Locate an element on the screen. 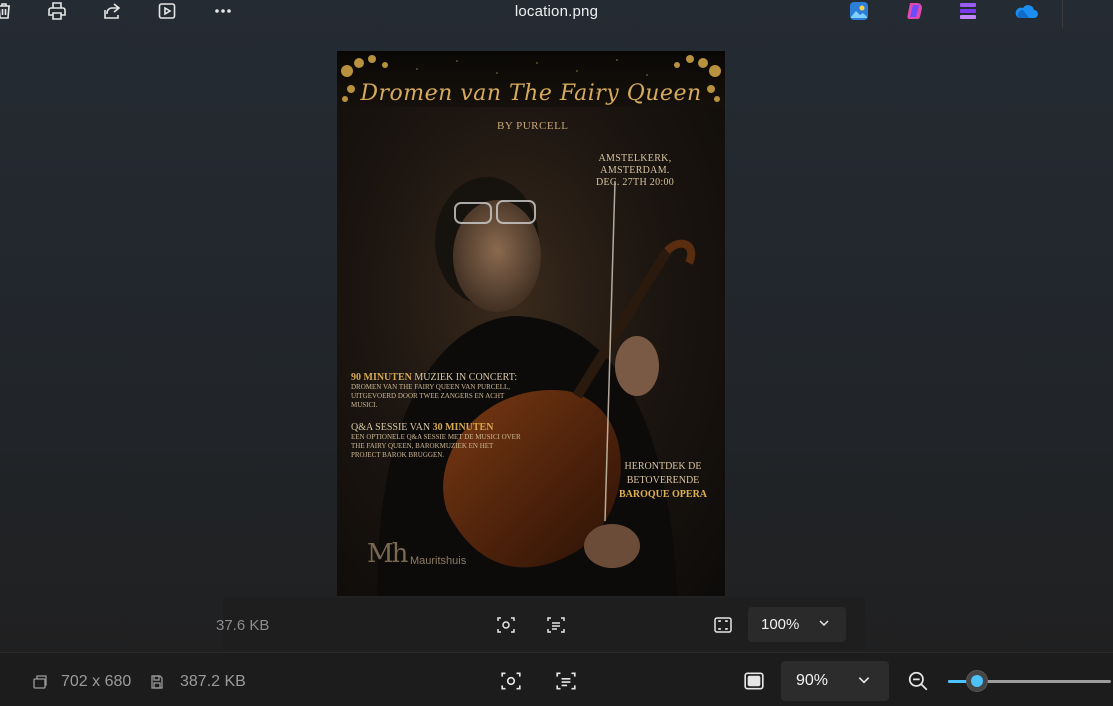 The width and height of the screenshot is (1113, 706). top-toolbar: location.png is located at coordinates (556, 14).